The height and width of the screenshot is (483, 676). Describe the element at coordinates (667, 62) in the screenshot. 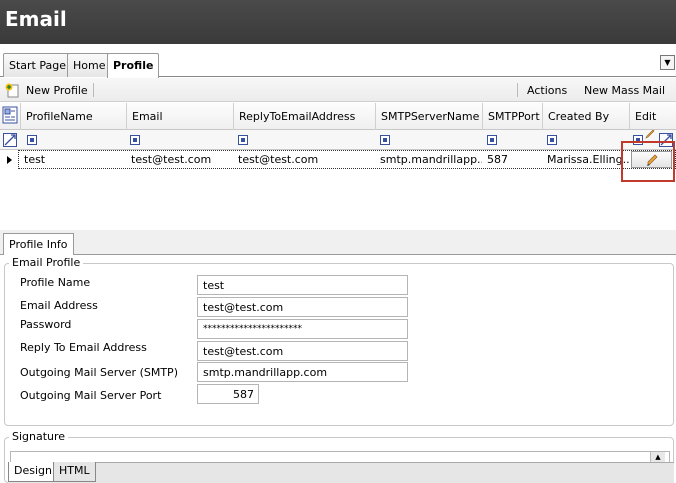

I see `dropdown-icon: ▼` at that location.